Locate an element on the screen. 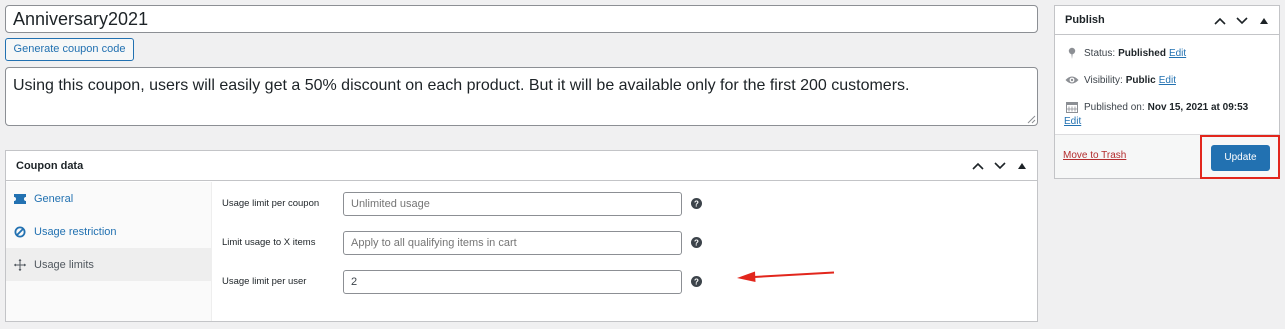 The image size is (1285, 329). published-on-label: Published on: is located at coordinates (1114, 107).